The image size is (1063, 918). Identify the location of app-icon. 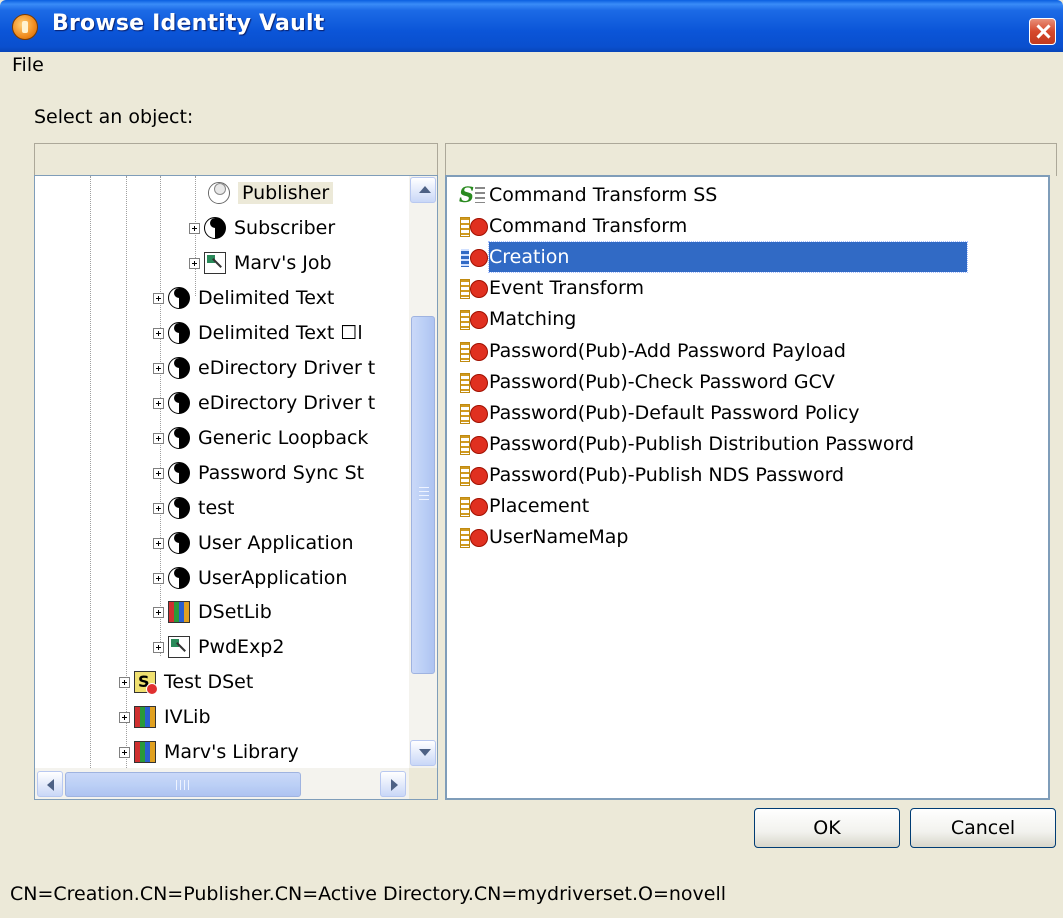
(25, 27).